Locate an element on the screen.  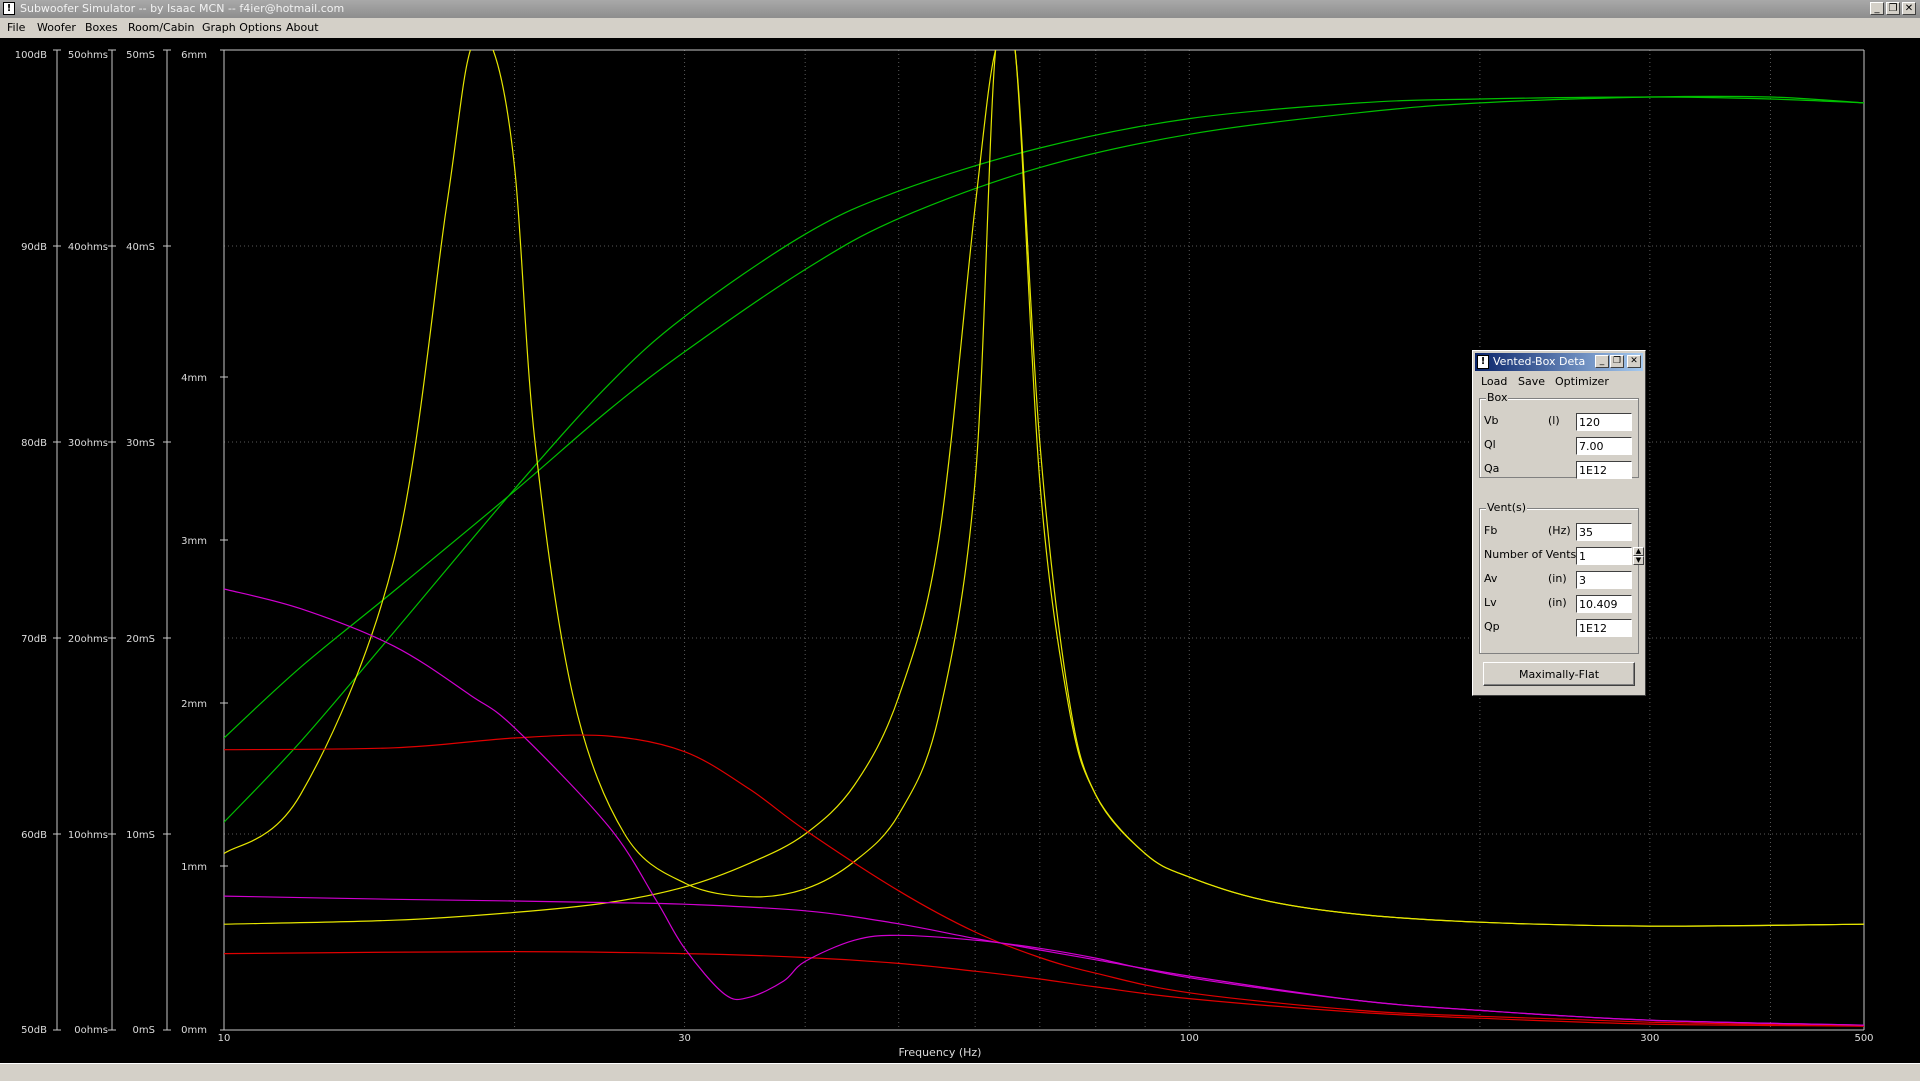
dialog-icon: ! is located at coordinates (1483, 362).